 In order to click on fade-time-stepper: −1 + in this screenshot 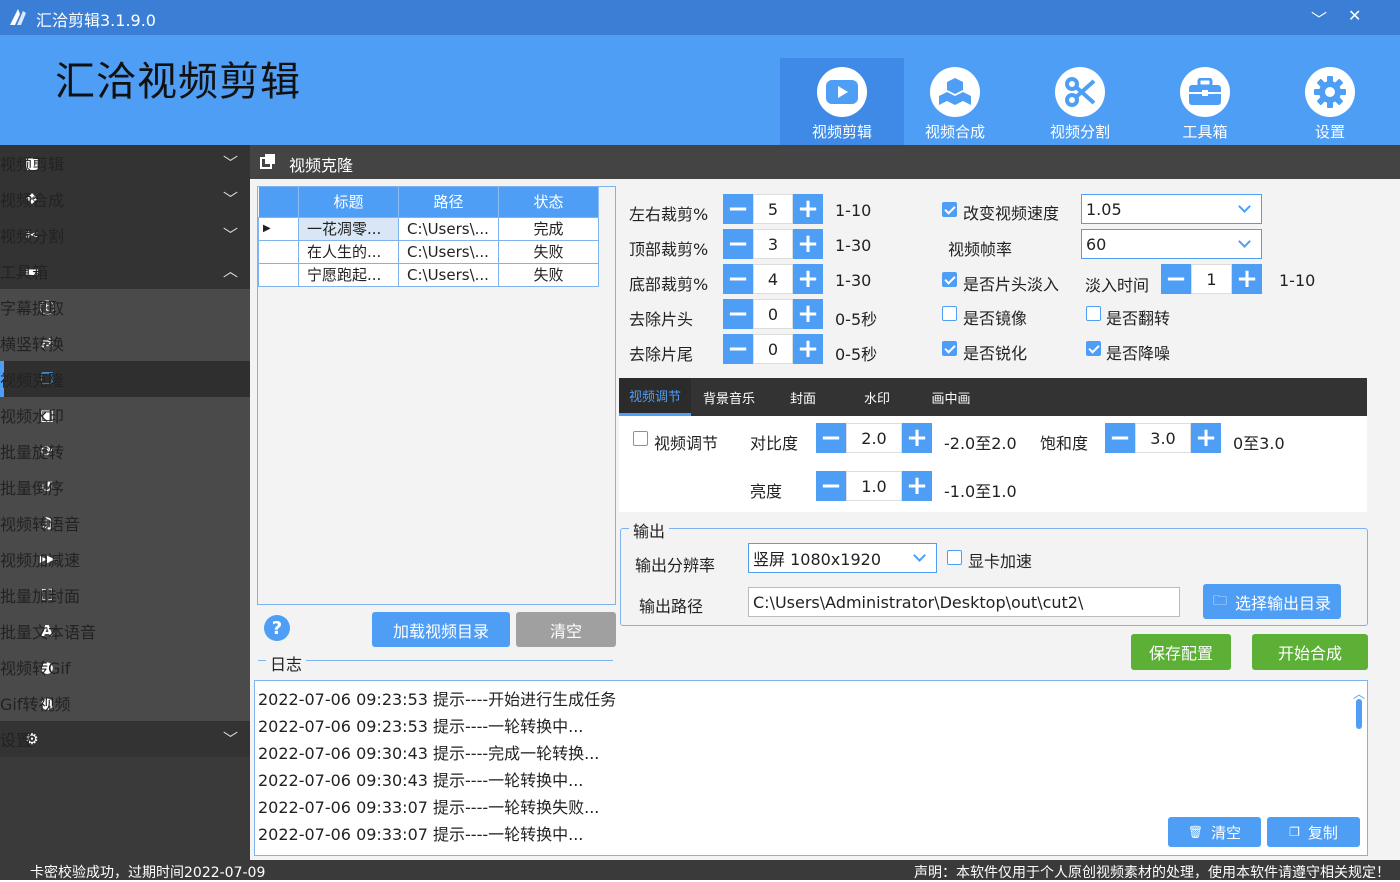, I will do `click(1211, 279)`.